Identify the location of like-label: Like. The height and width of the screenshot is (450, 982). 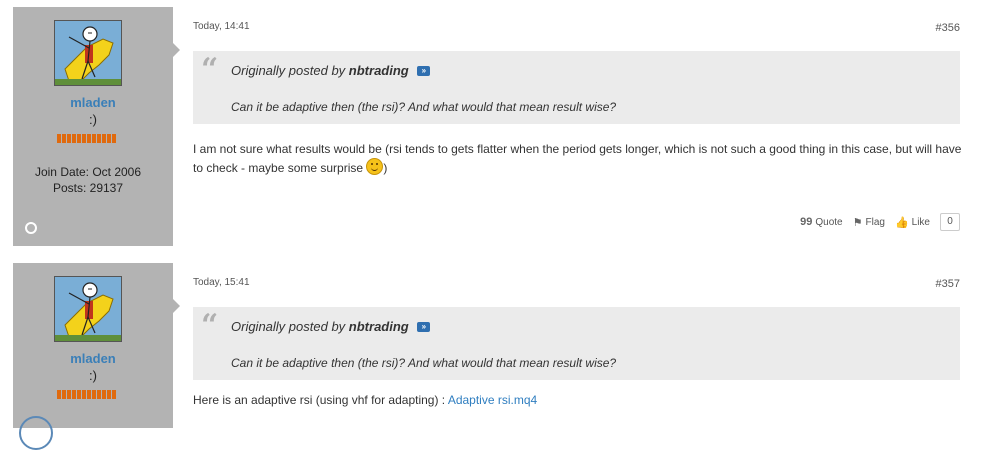
(920, 222).